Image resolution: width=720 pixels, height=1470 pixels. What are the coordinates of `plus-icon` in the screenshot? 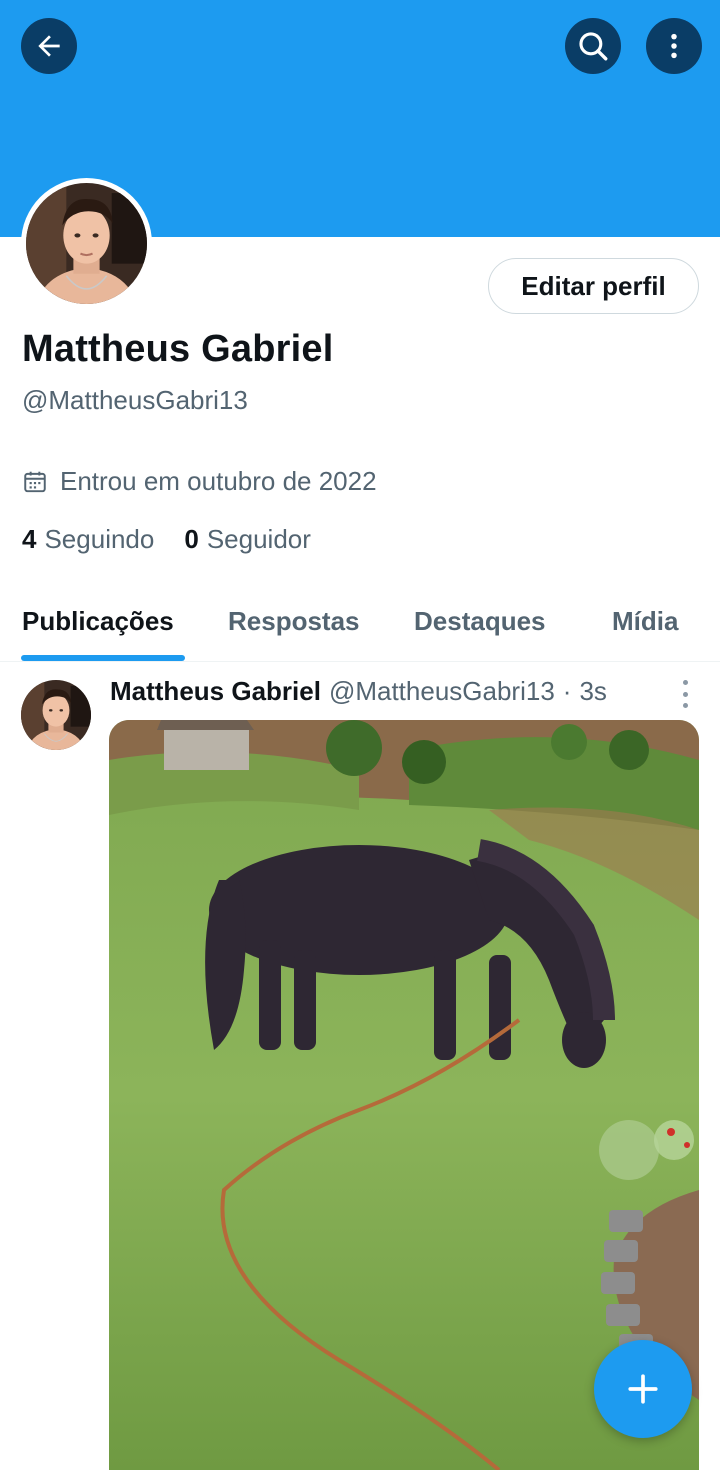 It's located at (643, 1389).